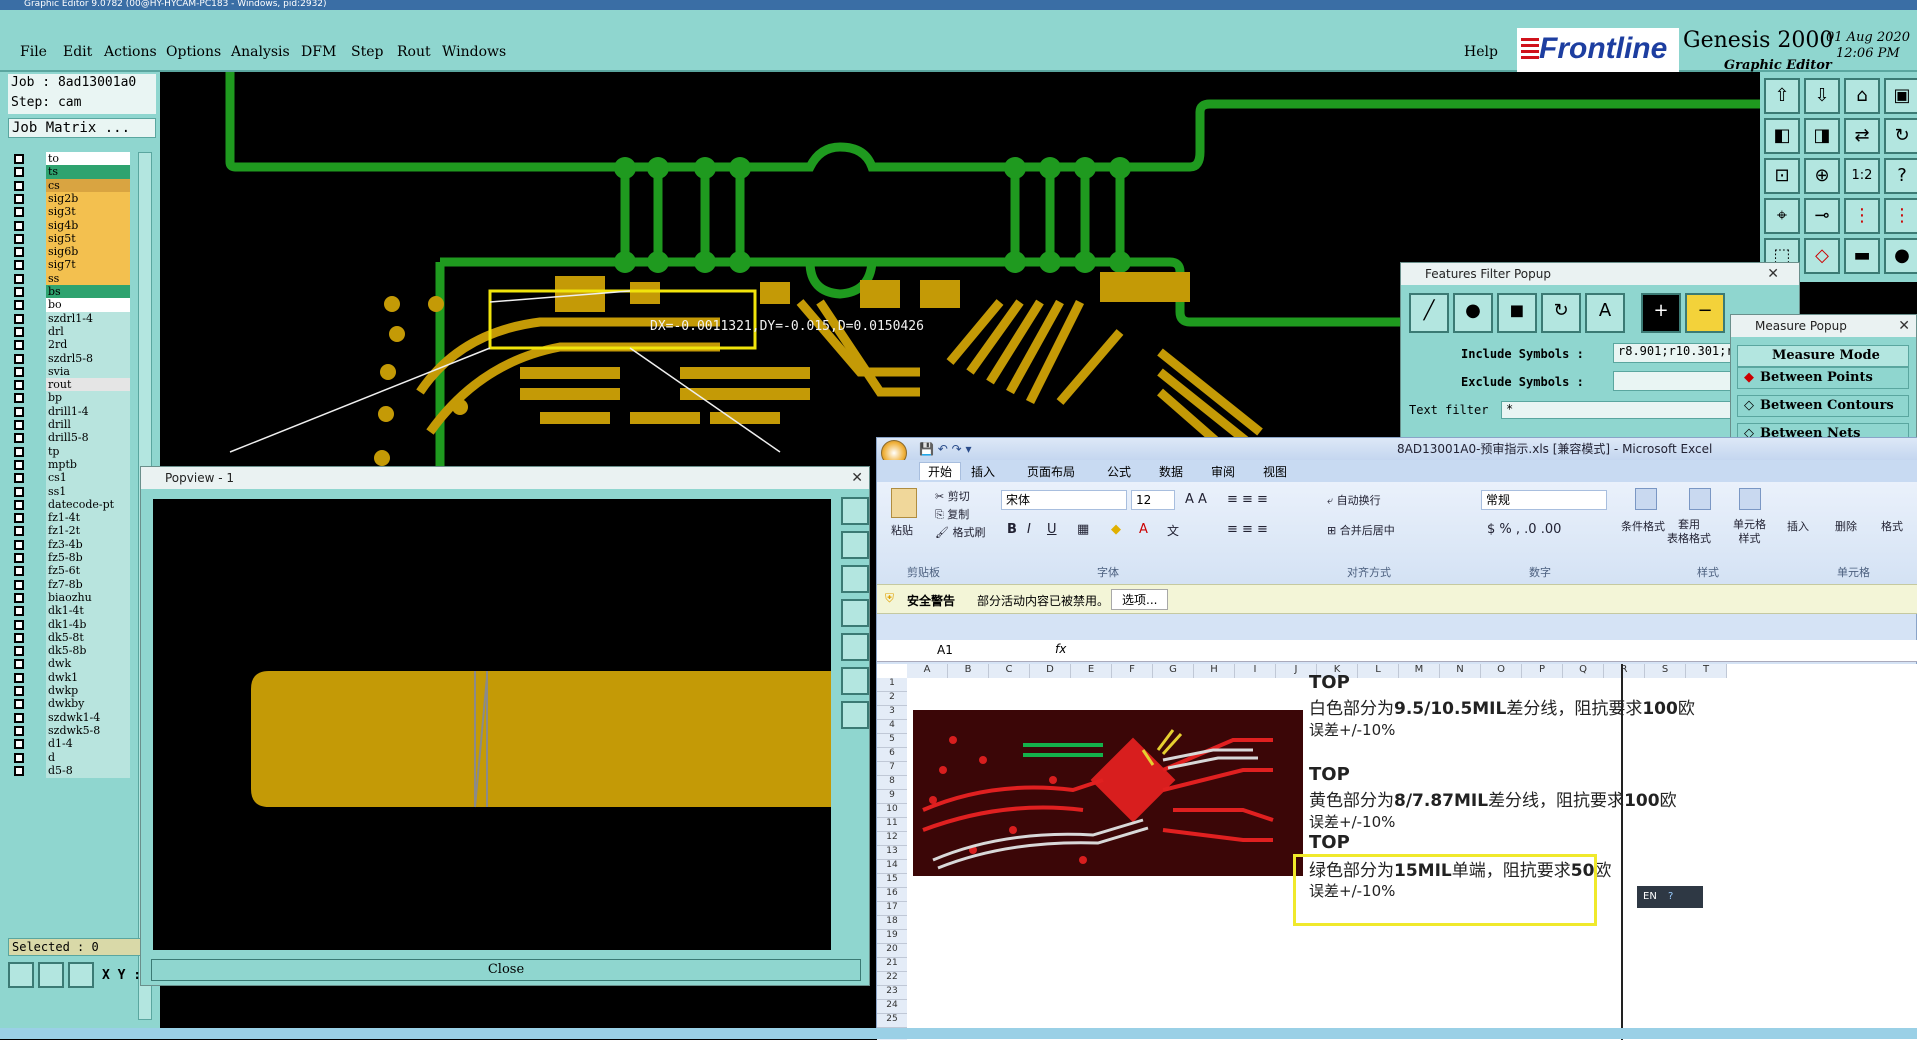 The image size is (1917, 1040). What do you see at coordinates (70, 491) in the screenshot?
I see `layer-row: ss1` at bounding box center [70, 491].